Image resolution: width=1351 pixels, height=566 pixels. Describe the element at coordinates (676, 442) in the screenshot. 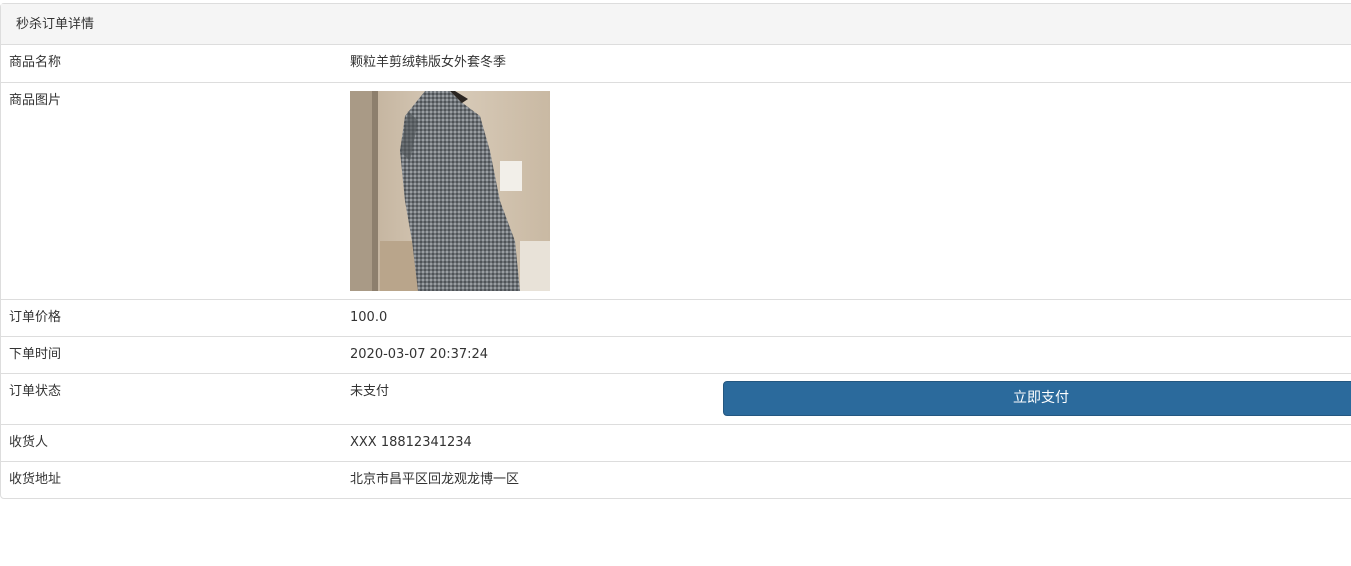

I see `row-receiver: 收货人 XXX 18812341234` at that location.